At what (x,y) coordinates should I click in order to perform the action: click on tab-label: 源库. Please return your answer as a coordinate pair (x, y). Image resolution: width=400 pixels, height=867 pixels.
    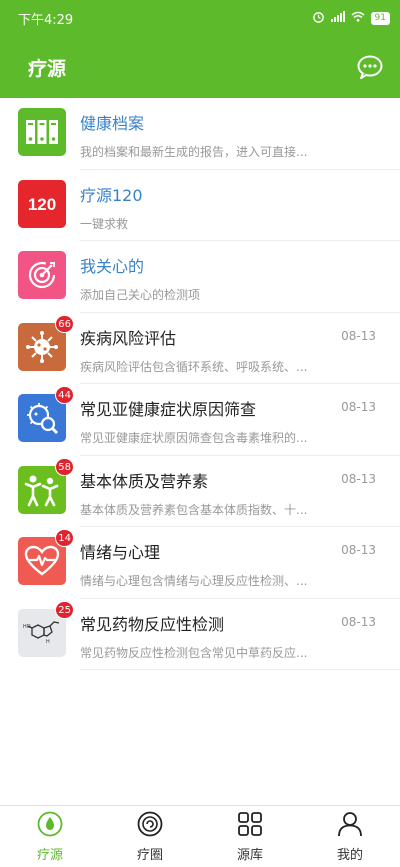
    Looking at the image, I should click on (249, 855).